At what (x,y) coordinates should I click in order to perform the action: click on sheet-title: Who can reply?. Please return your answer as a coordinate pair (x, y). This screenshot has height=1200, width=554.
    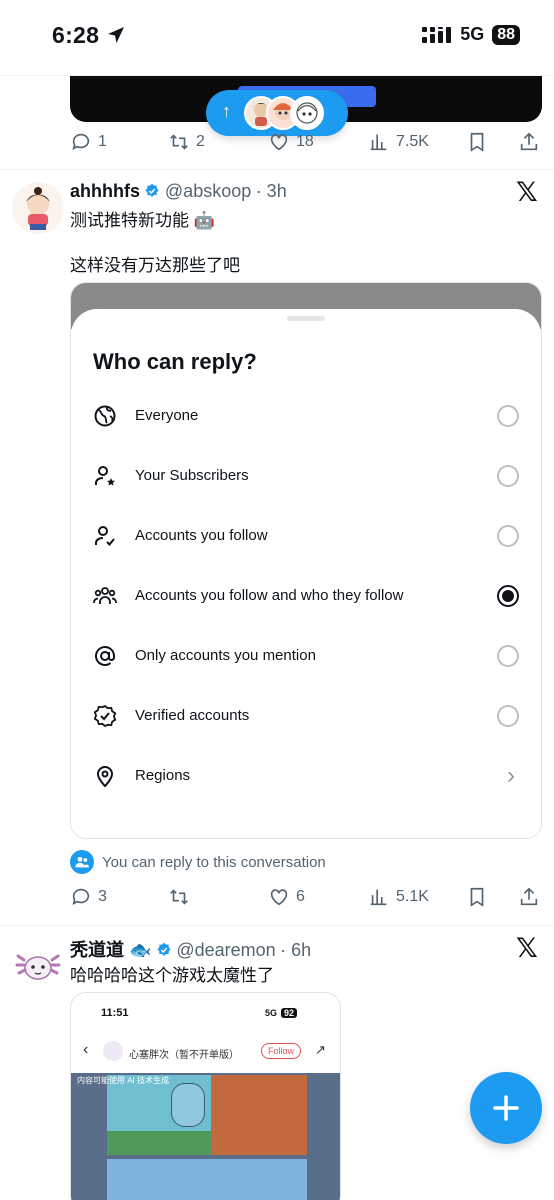
    Looking at the image, I should click on (175, 361).